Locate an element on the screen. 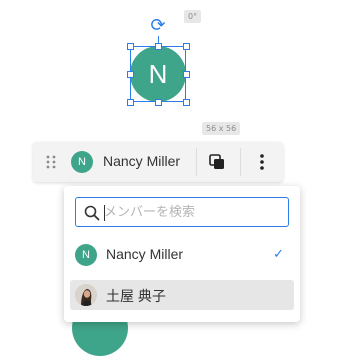 The height and width of the screenshot is (356, 359). member-option-nancy-miller: N Nancy Miller ✓ is located at coordinates (182, 255).